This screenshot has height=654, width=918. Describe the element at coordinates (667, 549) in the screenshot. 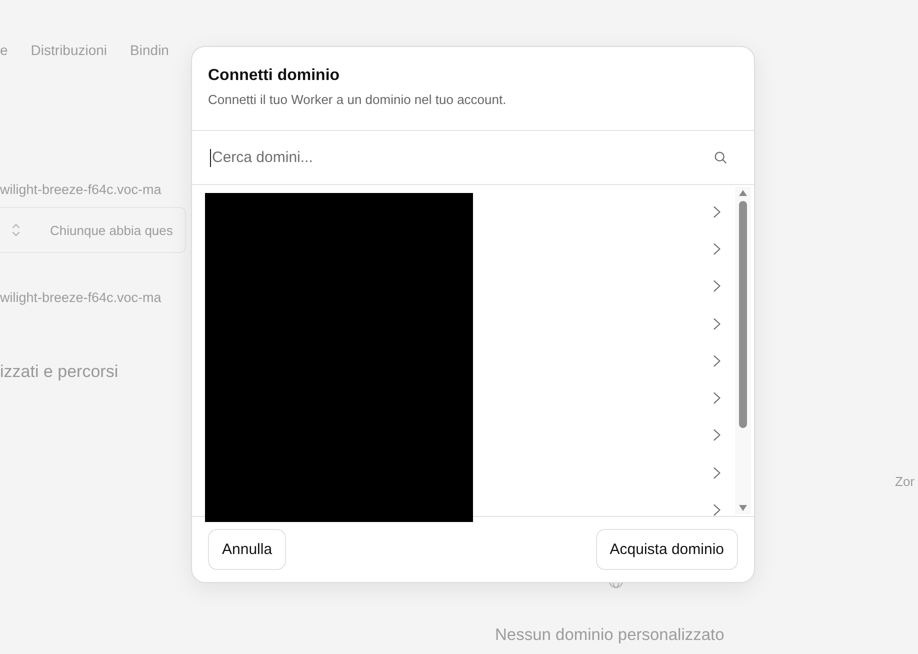

I see `buy-domain-button: Acquista dominio` at that location.